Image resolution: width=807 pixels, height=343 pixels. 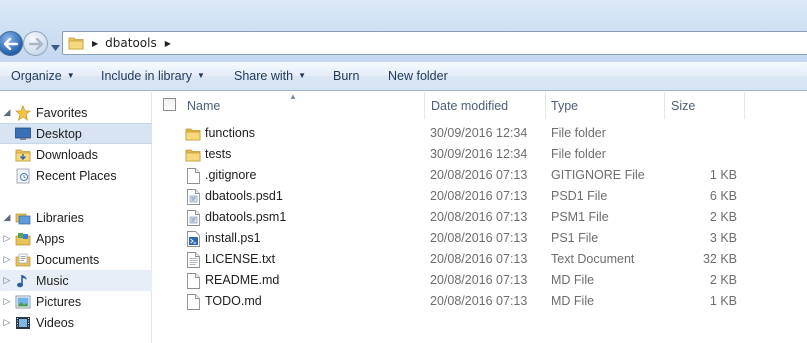 What do you see at coordinates (193, 217) in the screenshot?
I see `script-file-icon` at bounding box center [193, 217].